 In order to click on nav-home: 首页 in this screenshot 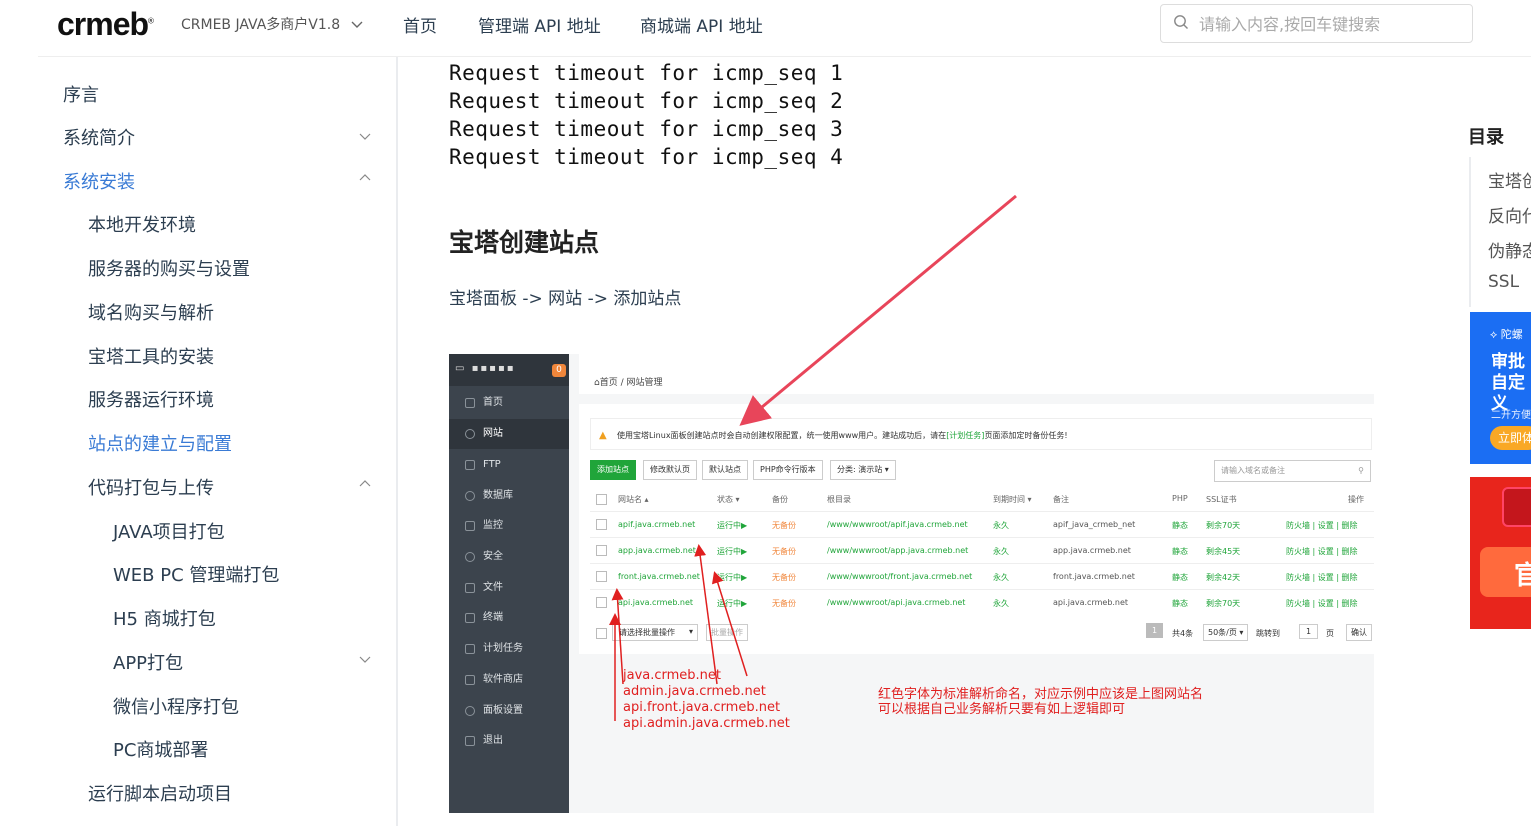, I will do `click(420, 24)`.